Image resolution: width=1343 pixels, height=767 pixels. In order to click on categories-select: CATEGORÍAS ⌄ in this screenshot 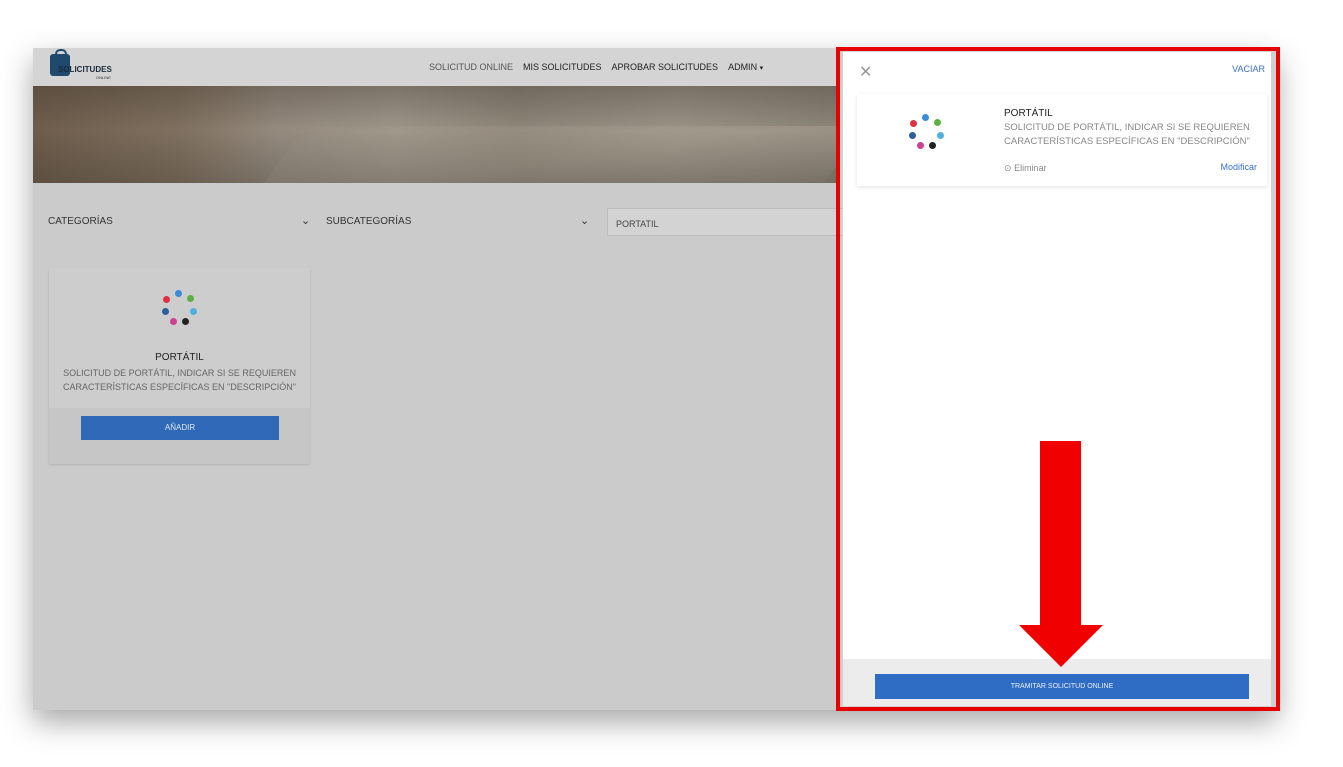, I will do `click(180, 223)`.